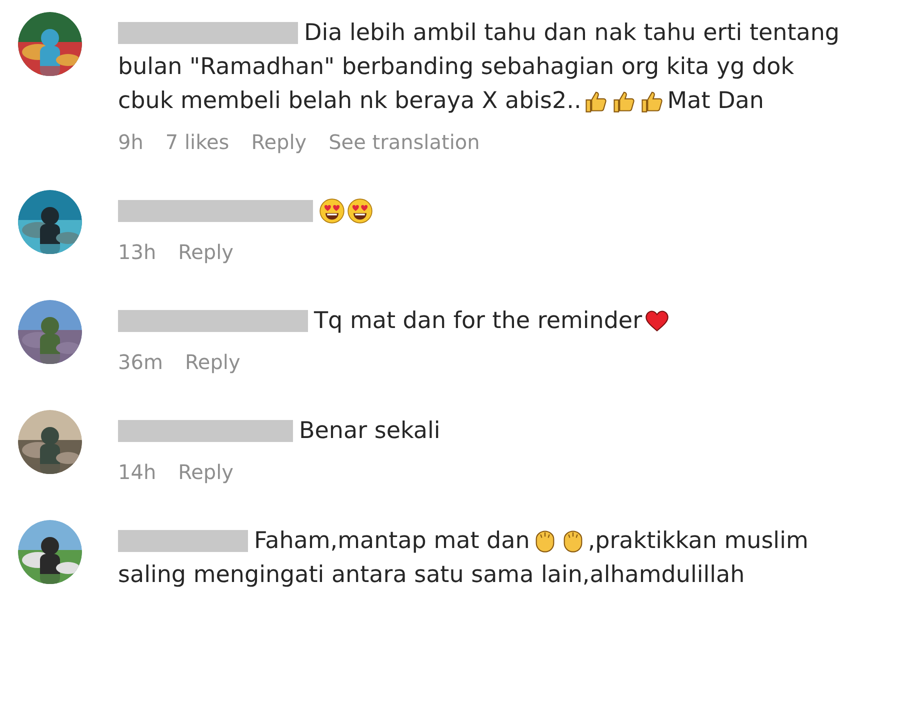  What do you see at coordinates (698, 541) in the screenshot?
I see `comment-text: ,praktikkan muslim` at bounding box center [698, 541].